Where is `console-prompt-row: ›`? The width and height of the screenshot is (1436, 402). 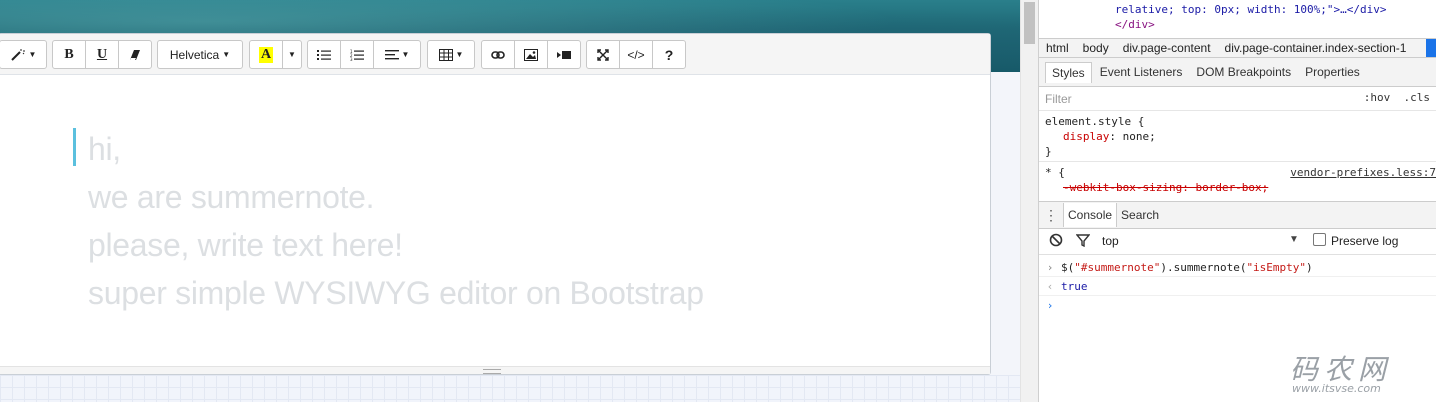
console-prompt-row: › is located at coordinates (1237, 305).